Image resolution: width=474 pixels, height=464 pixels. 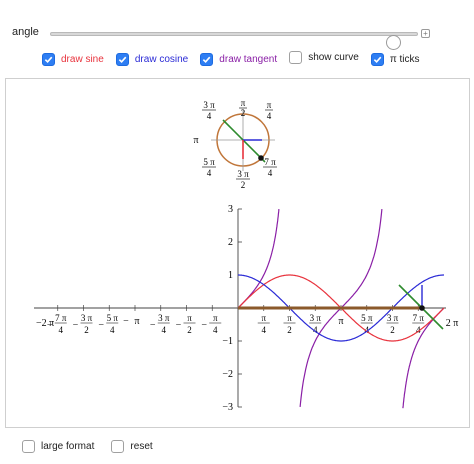 What do you see at coordinates (243, 174) in the screenshot?
I see `circle-label-3pi-over-2-num: 3 π` at bounding box center [243, 174].